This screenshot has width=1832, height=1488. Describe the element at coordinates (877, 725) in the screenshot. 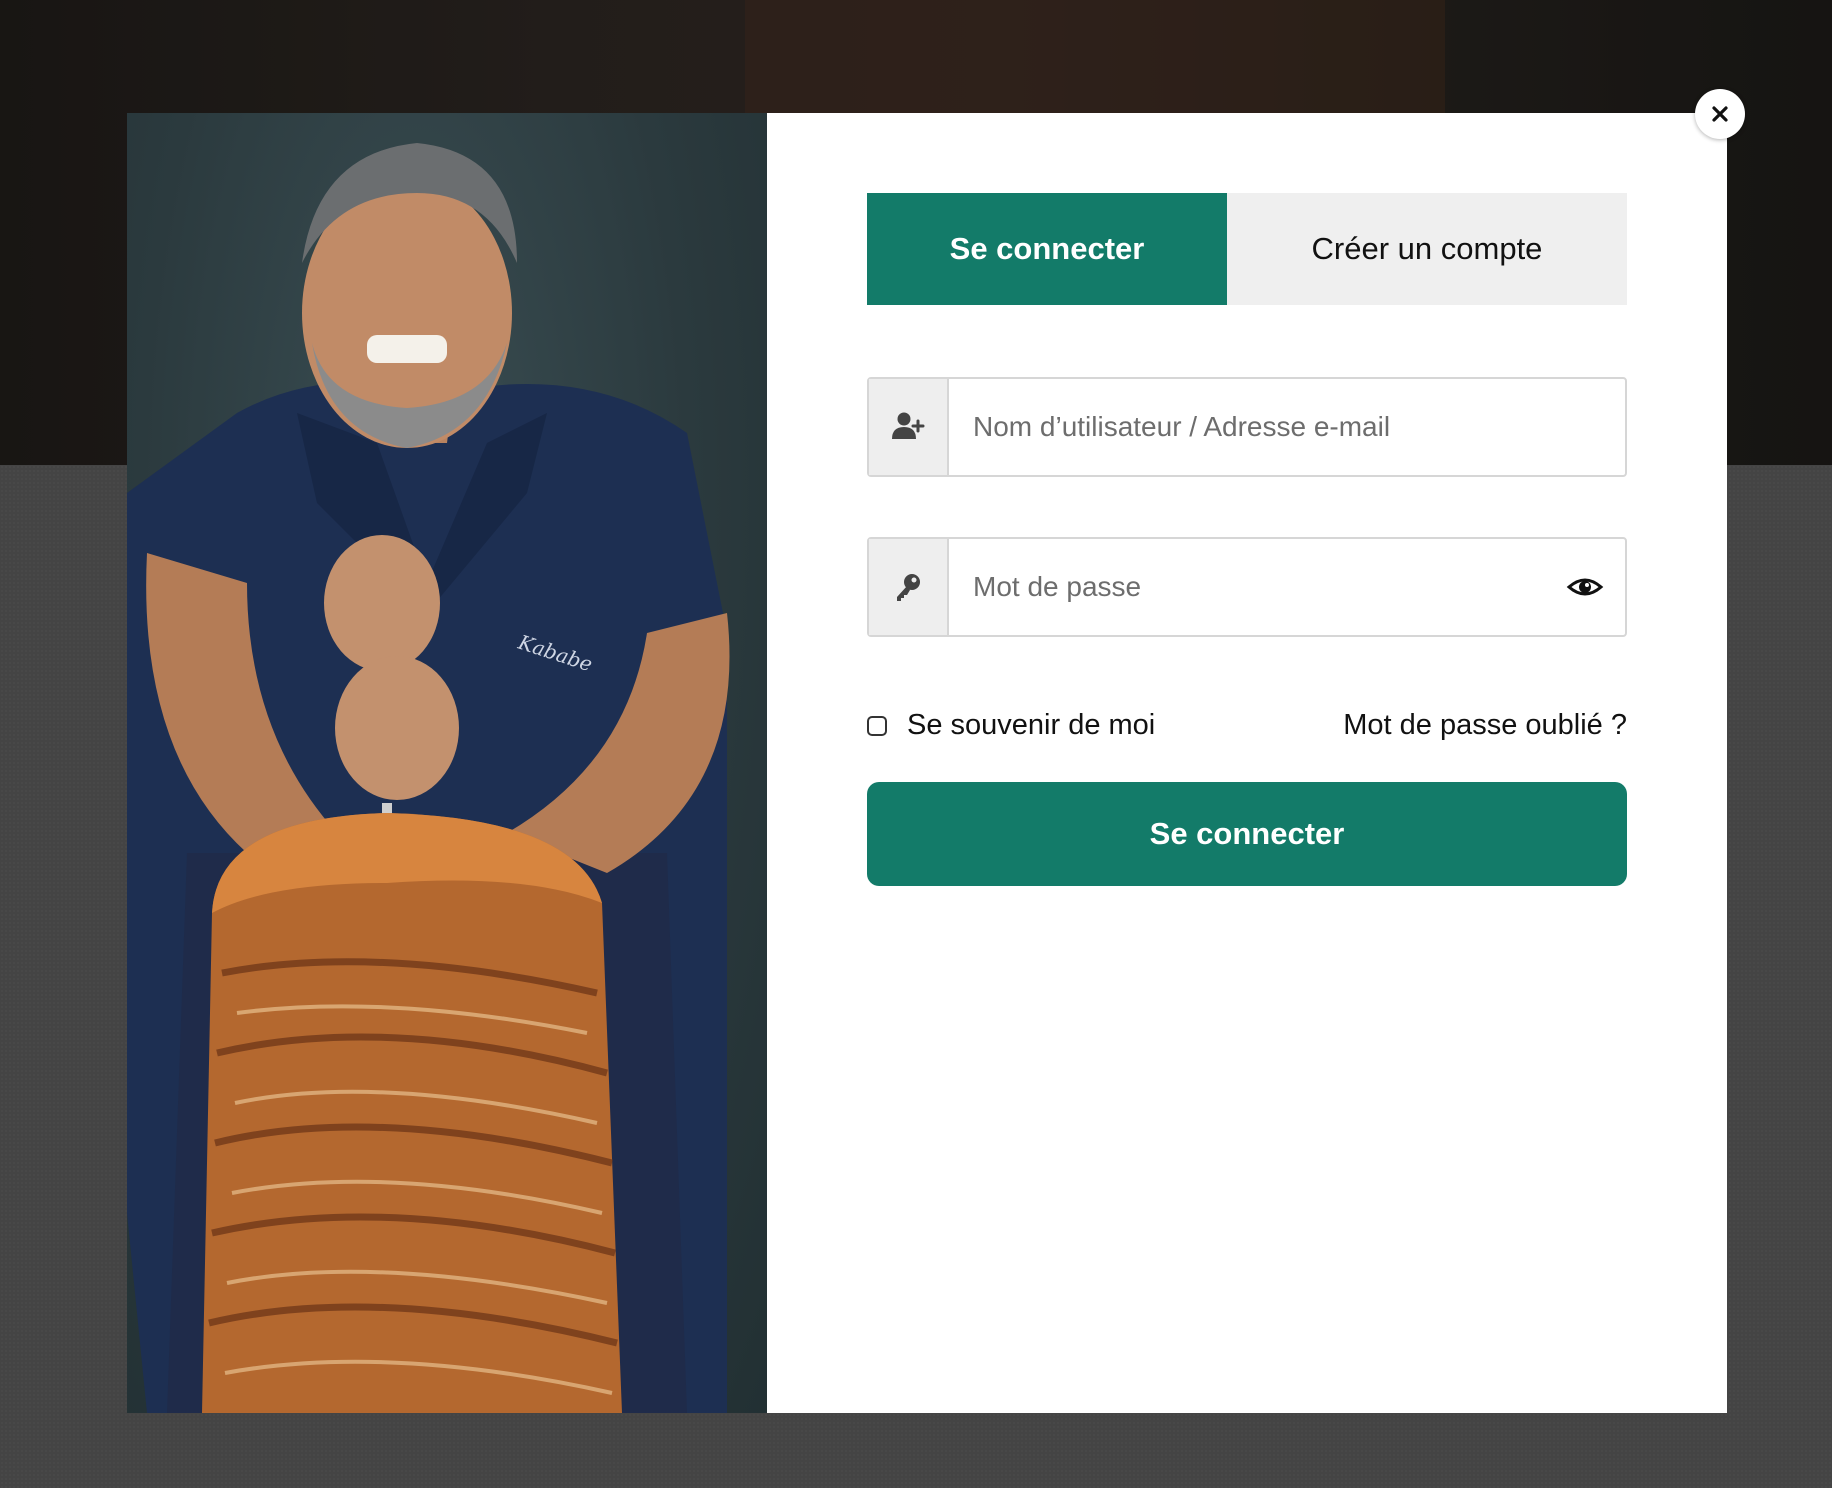

I see `remember-me-checkbox` at that location.